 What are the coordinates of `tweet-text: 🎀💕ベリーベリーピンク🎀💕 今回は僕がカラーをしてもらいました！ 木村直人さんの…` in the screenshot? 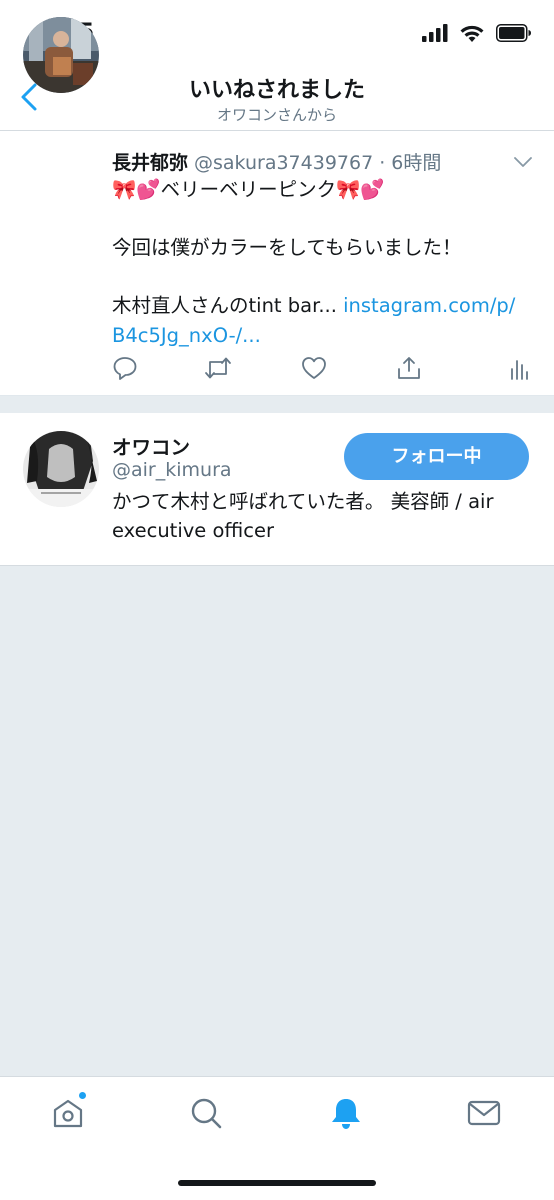 It's located at (325, 263).